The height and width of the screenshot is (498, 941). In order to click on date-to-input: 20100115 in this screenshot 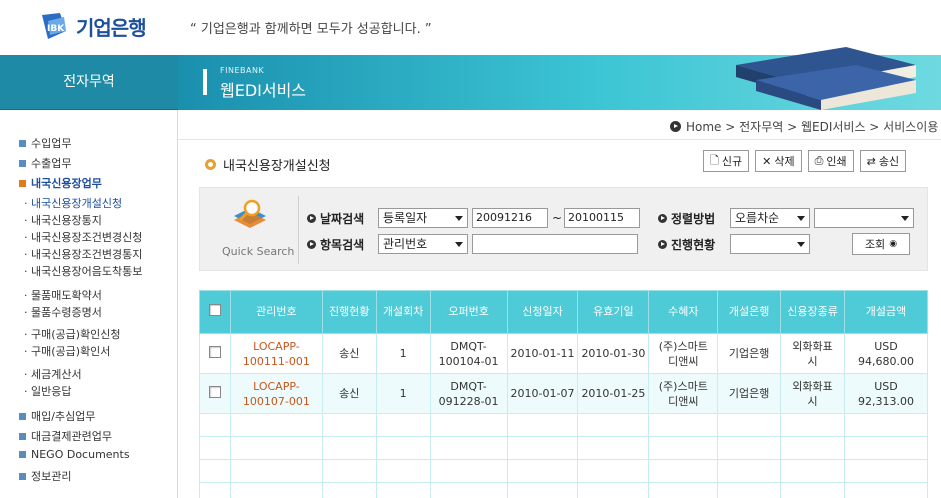, I will do `click(602, 218)`.